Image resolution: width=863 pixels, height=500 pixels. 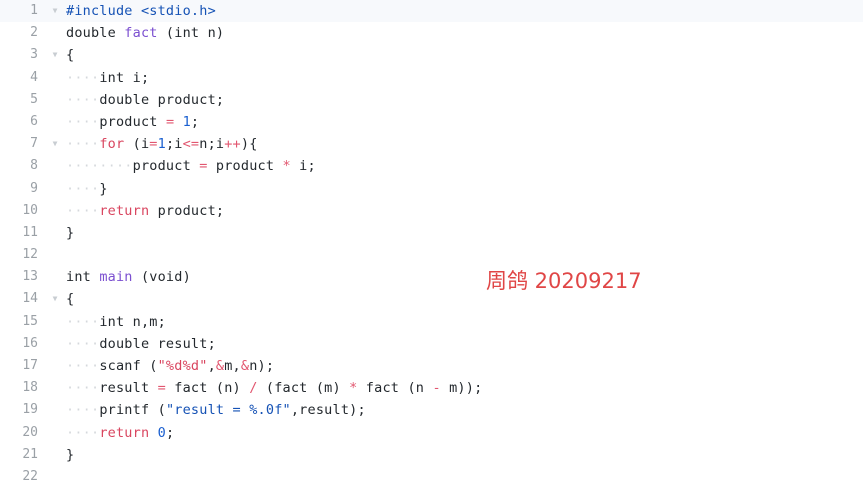 I want to click on line-content: ····return 0;, so click(x=120, y=433).